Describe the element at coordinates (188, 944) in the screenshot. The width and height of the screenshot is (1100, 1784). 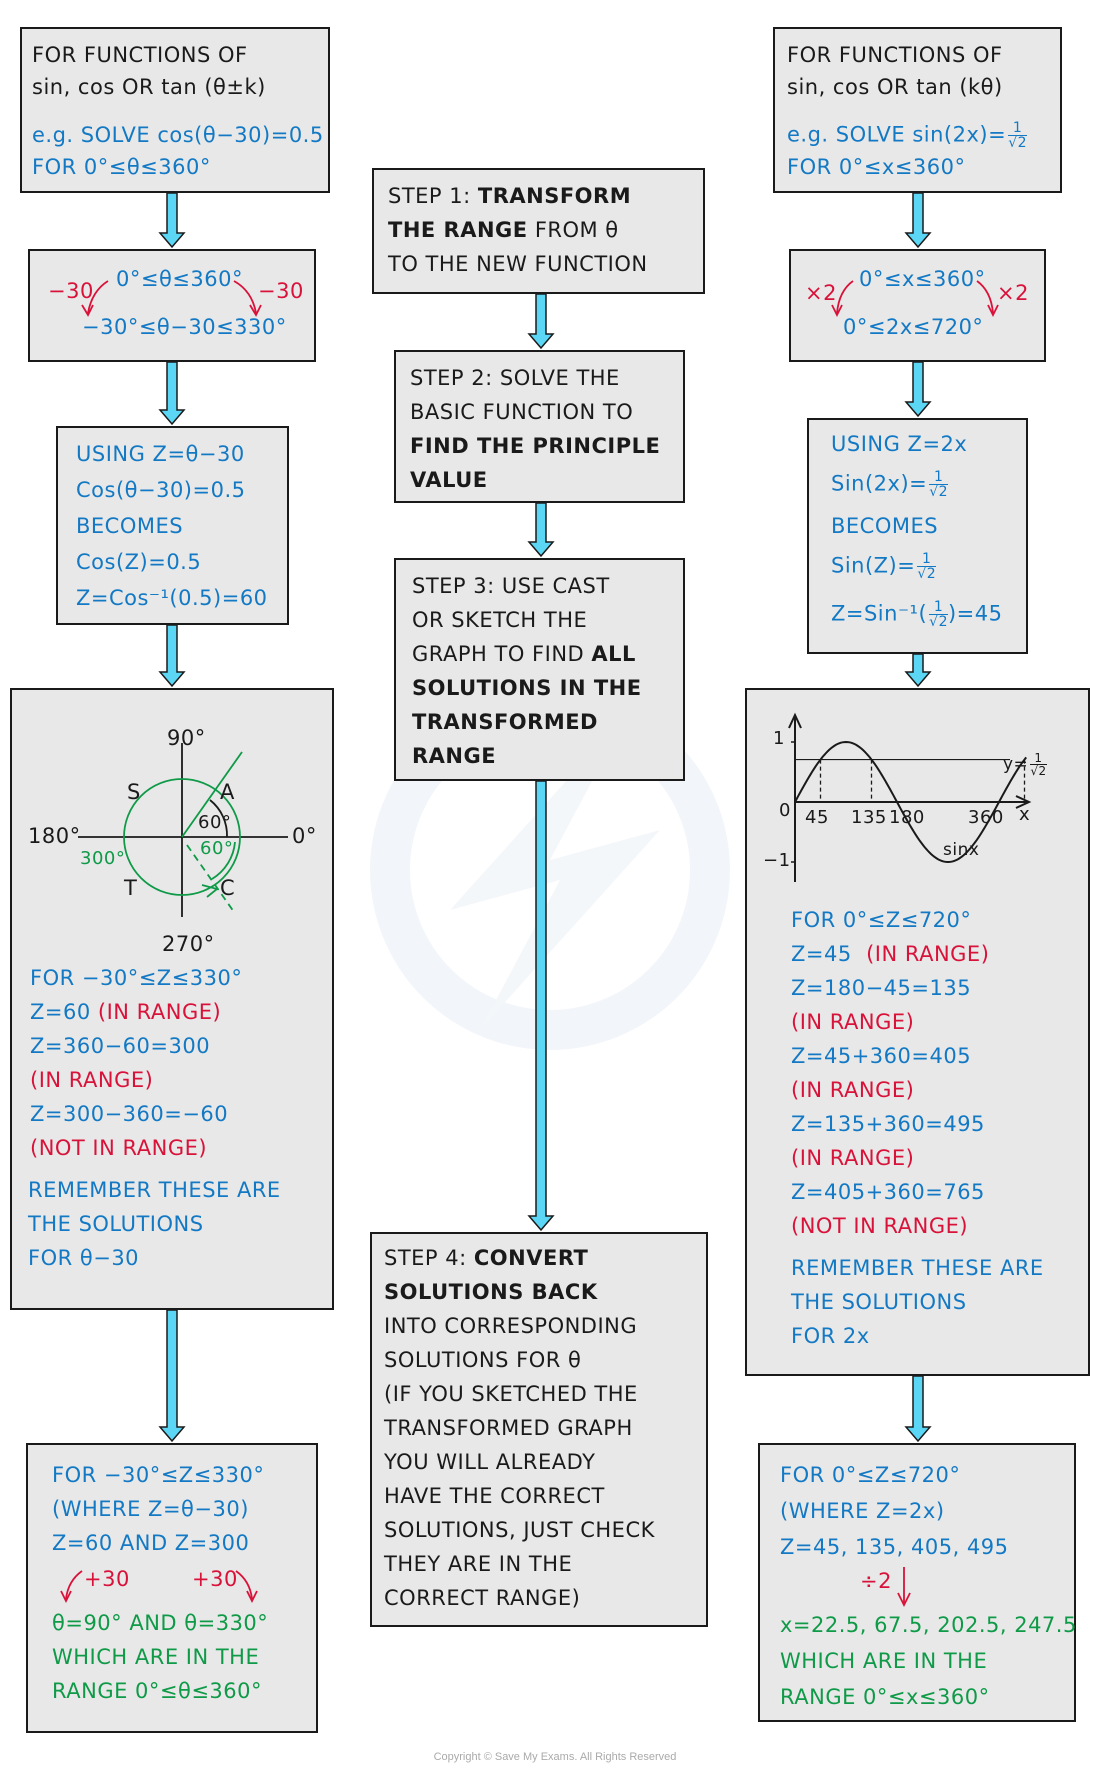
I see `cast-label-270: 270°` at that location.